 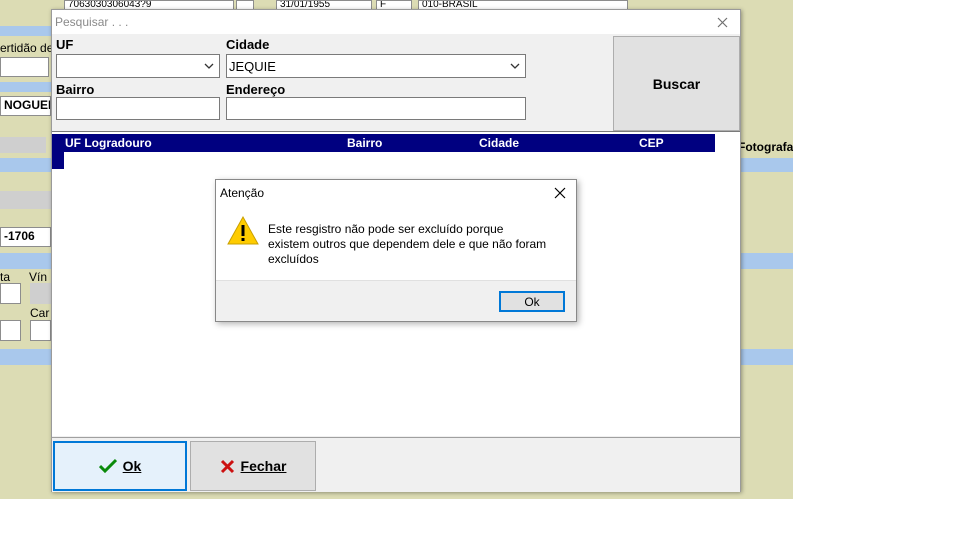 What do you see at coordinates (25, 200) in the screenshot?
I see `bg-field-gray` at bounding box center [25, 200].